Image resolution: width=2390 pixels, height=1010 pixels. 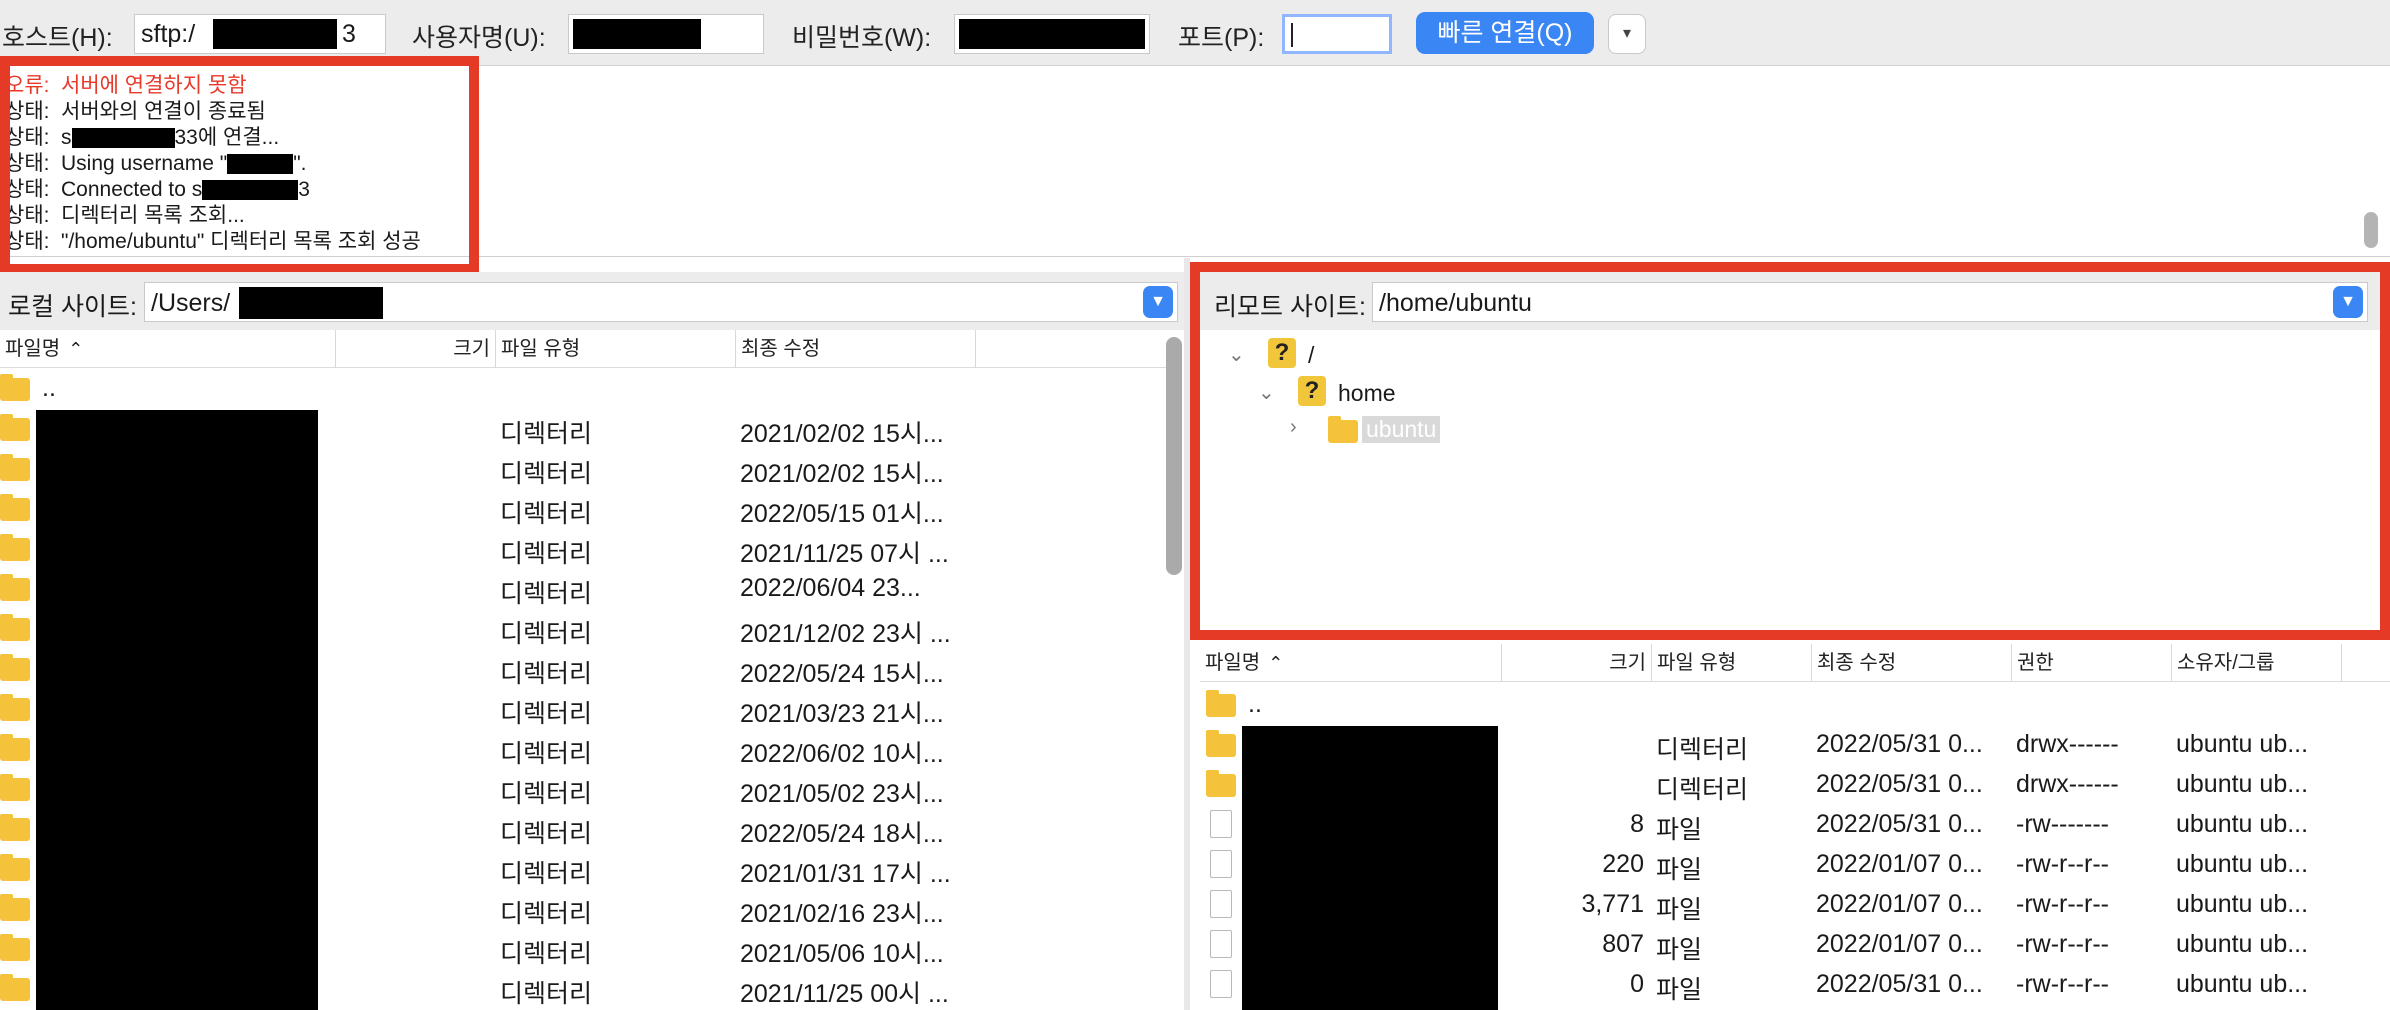 I want to click on username-input, so click(x=666, y=34).